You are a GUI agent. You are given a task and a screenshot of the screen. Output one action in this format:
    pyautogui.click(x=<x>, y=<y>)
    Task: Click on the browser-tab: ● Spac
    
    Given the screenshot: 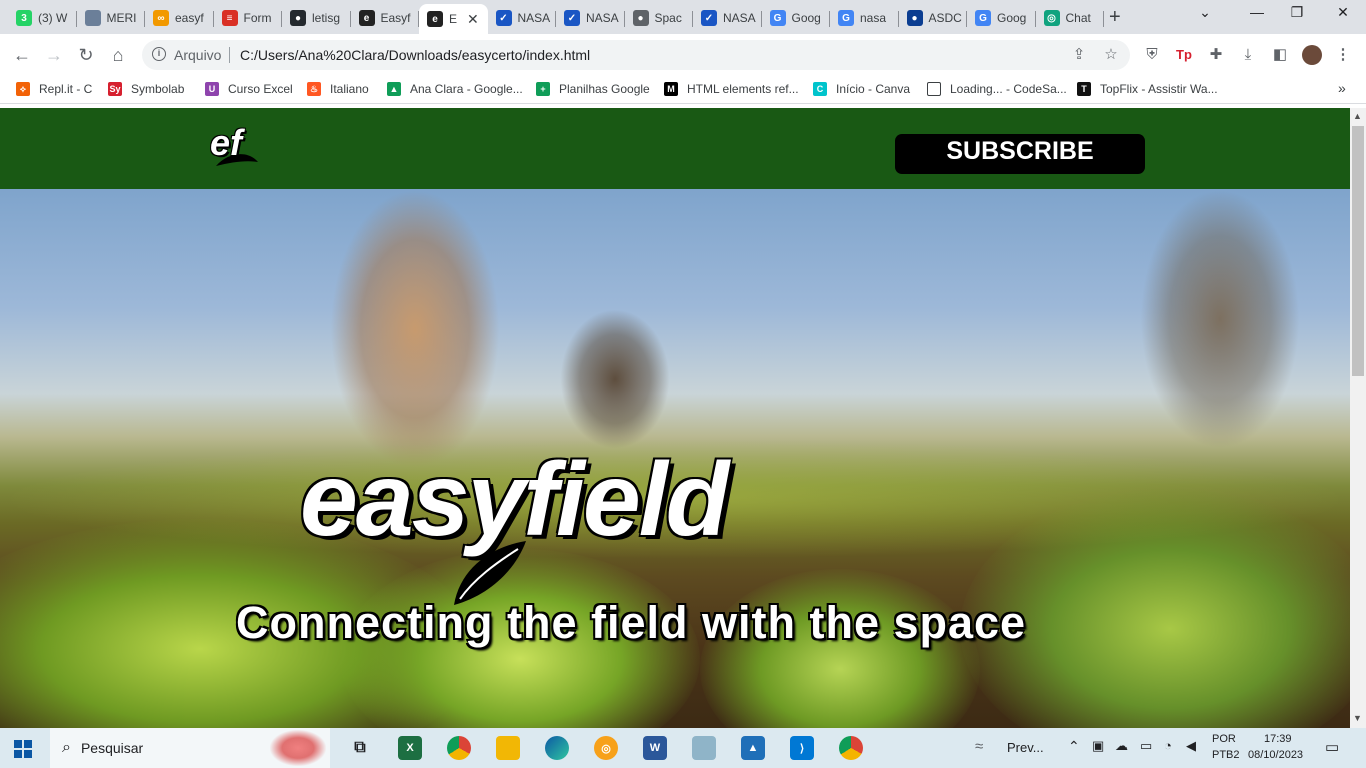 What is the action you would take?
    pyautogui.click(x=659, y=18)
    